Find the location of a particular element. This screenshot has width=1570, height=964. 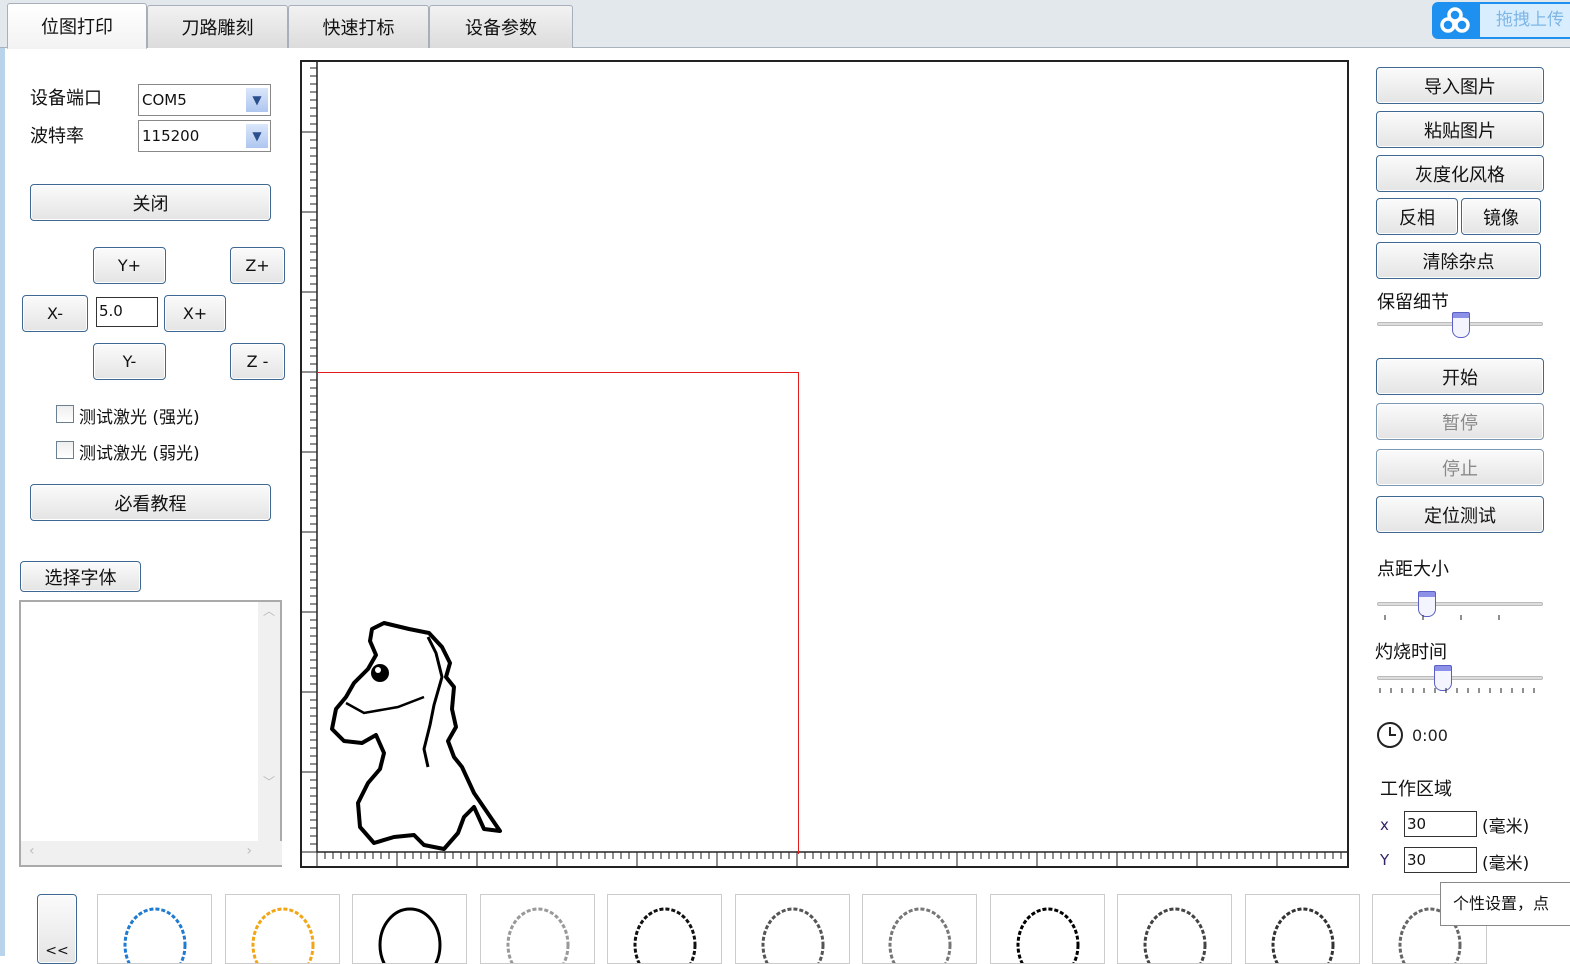

test-weak-checkbox is located at coordinates (65, 450).